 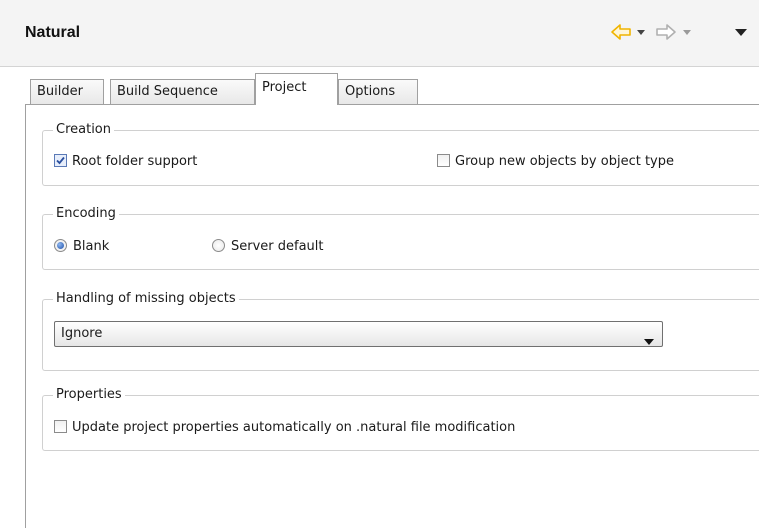 What do you see at coordinates (67, 91) in the screenshot?
I see `tab-builder: Builder` at bounding box center [67, 91].